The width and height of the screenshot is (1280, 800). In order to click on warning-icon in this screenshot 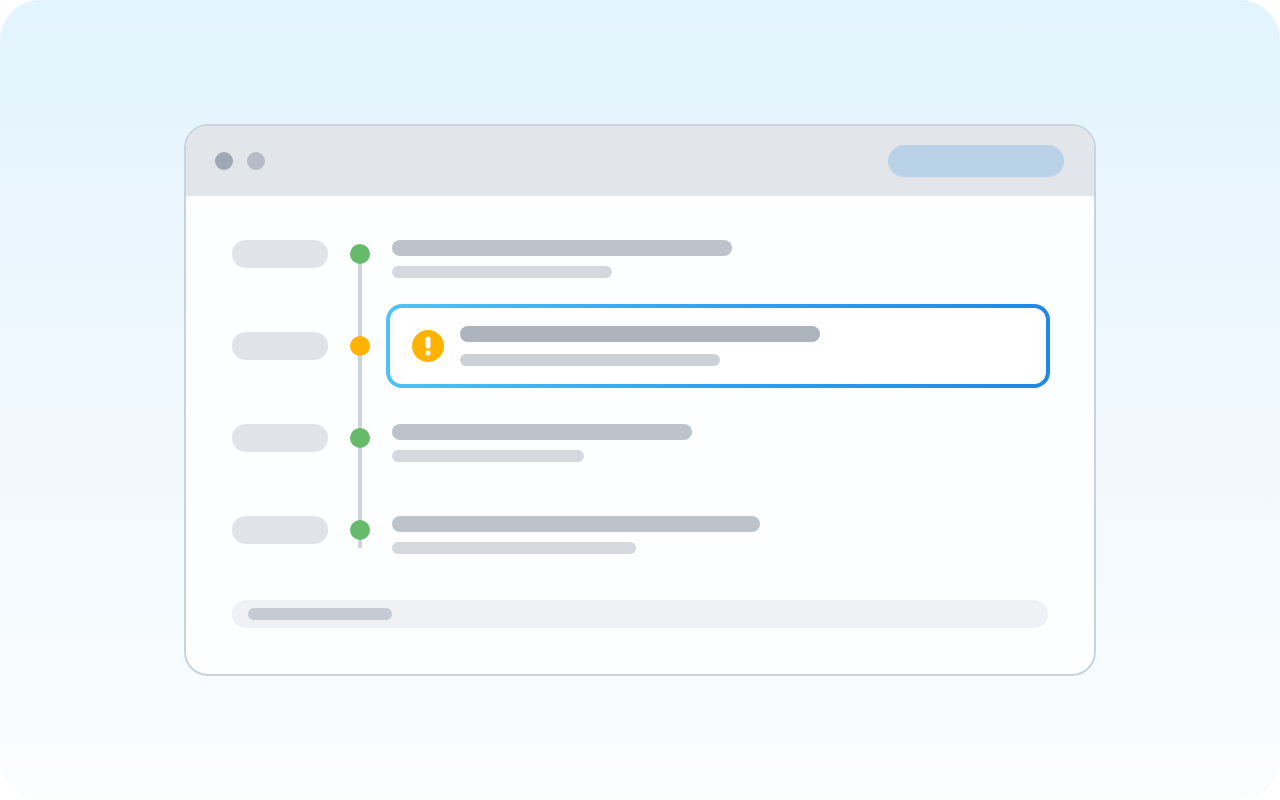, I will do `click(428, 346)`.